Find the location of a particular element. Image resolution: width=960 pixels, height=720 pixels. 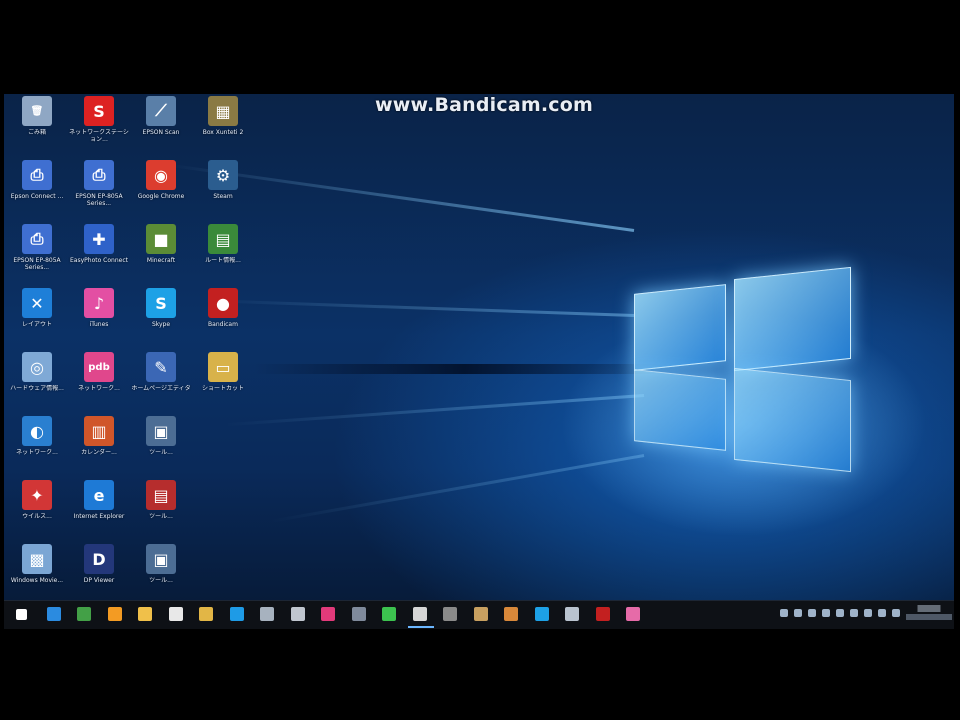

desktop-shortcut-label is located at coordinates (223, 456).